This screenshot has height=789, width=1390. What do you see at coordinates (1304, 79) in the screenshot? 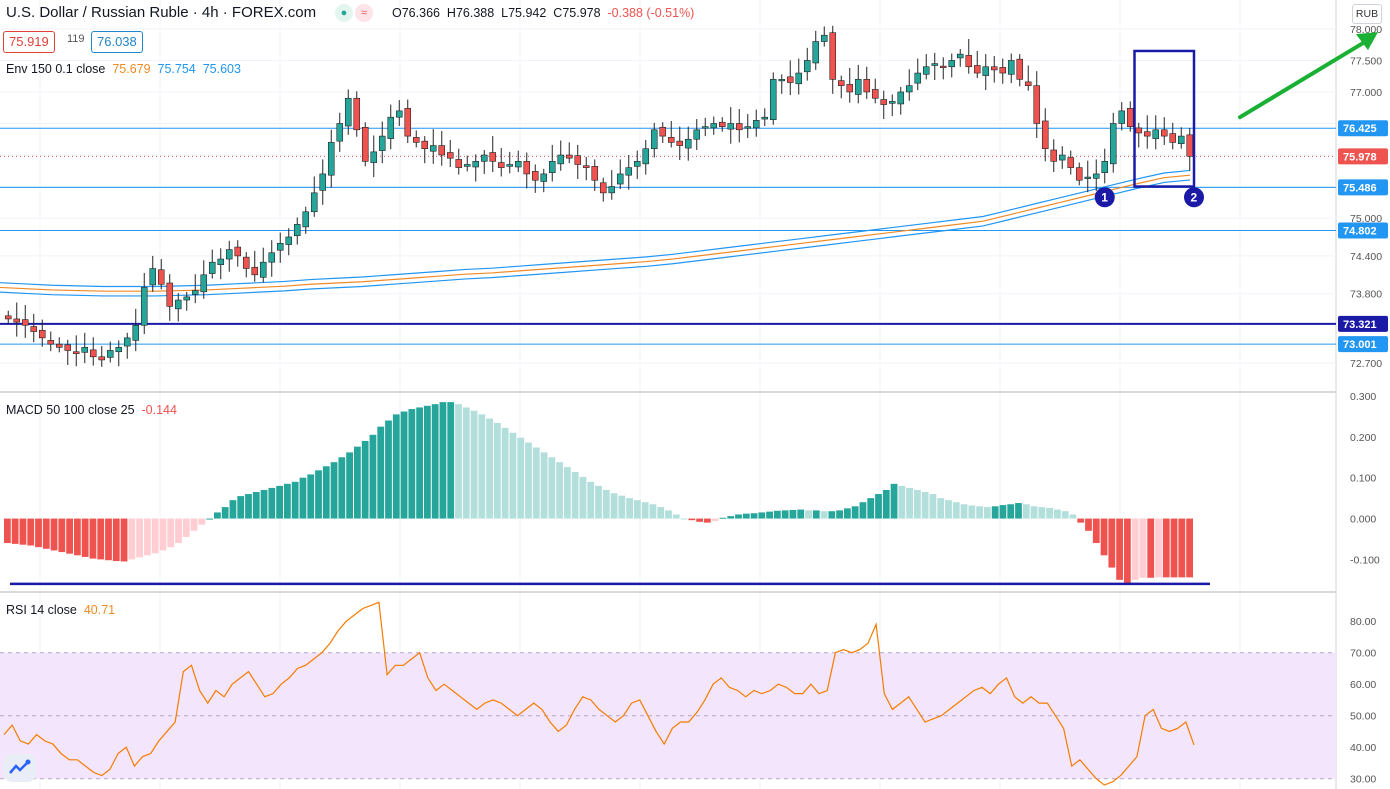
I see `trend-arrow-shaft` at bounding box center [1304, 79].